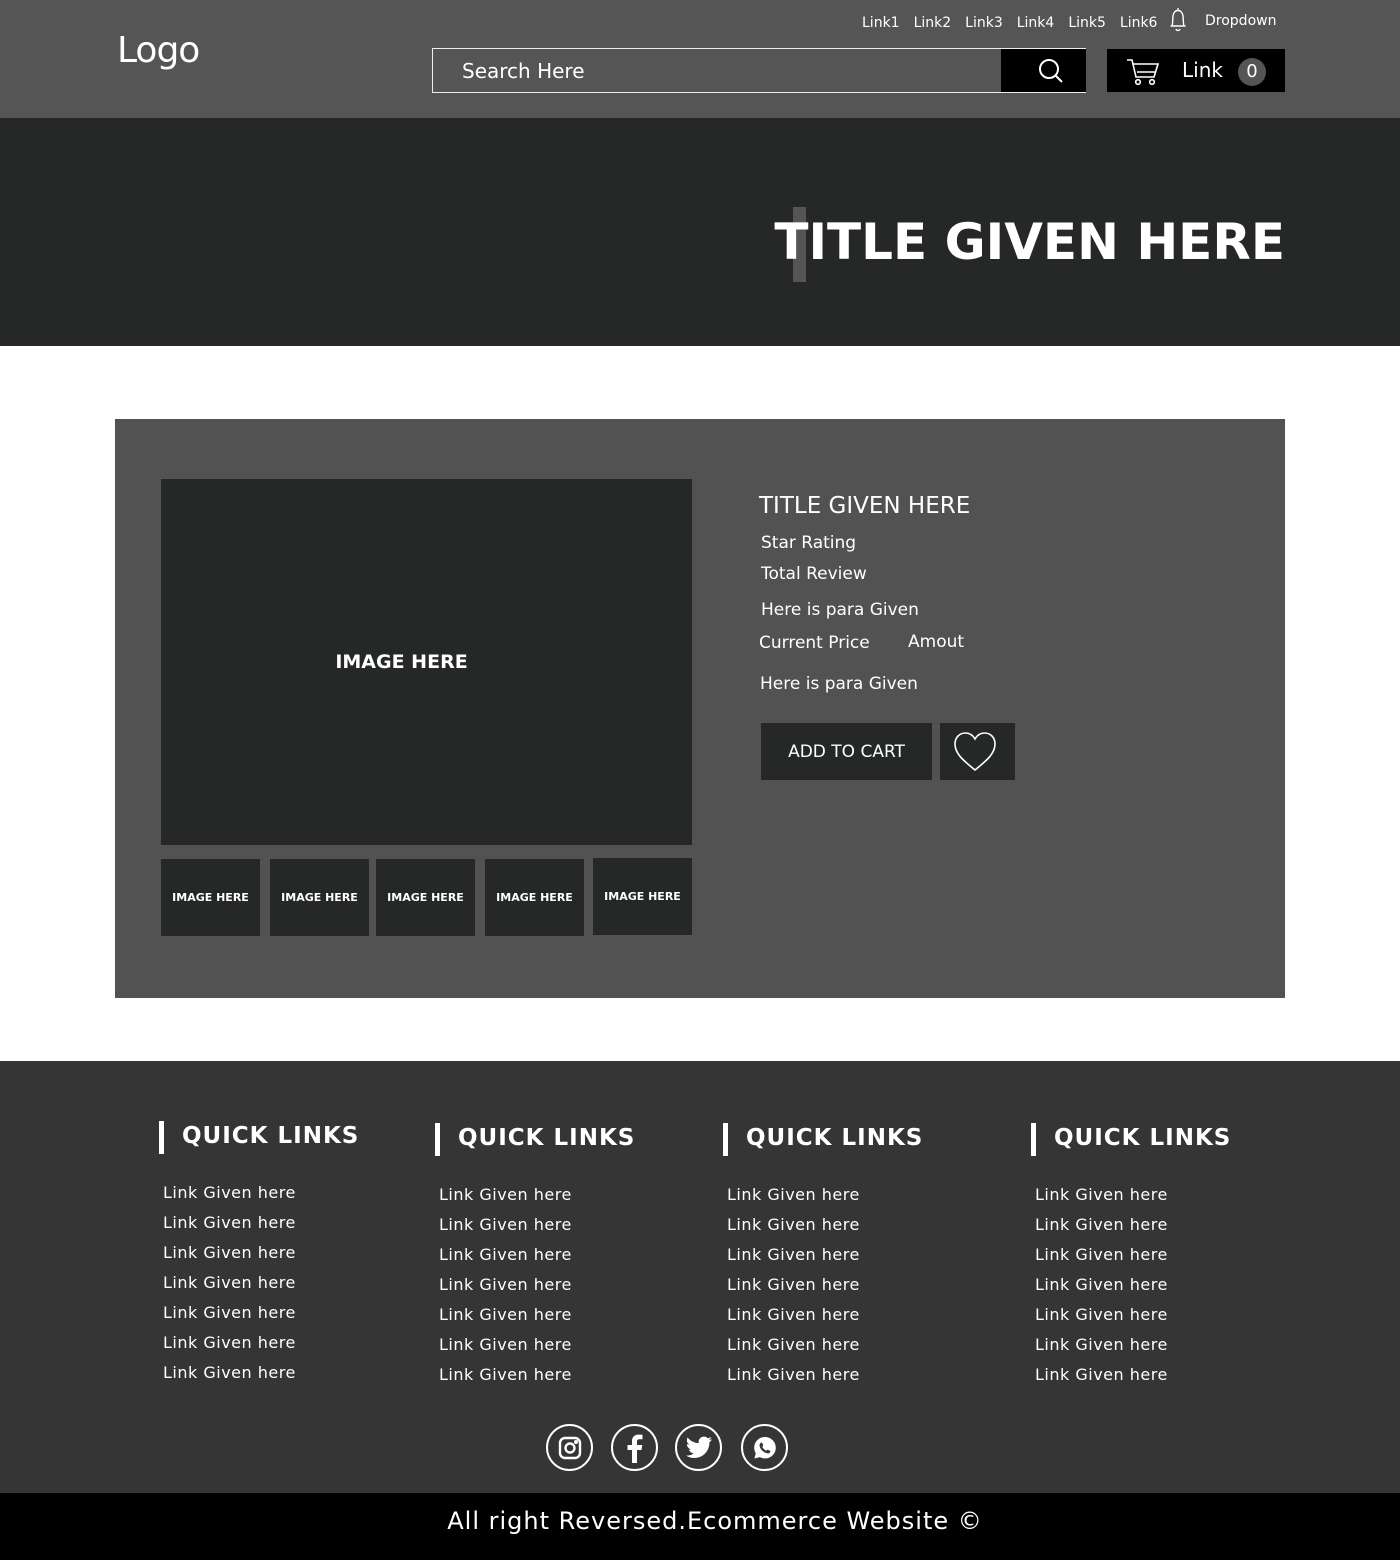 This screenshot has width=1400, height=1560. I want to click on add-to-cart-button: ADD TO CART, so click(846, 751).